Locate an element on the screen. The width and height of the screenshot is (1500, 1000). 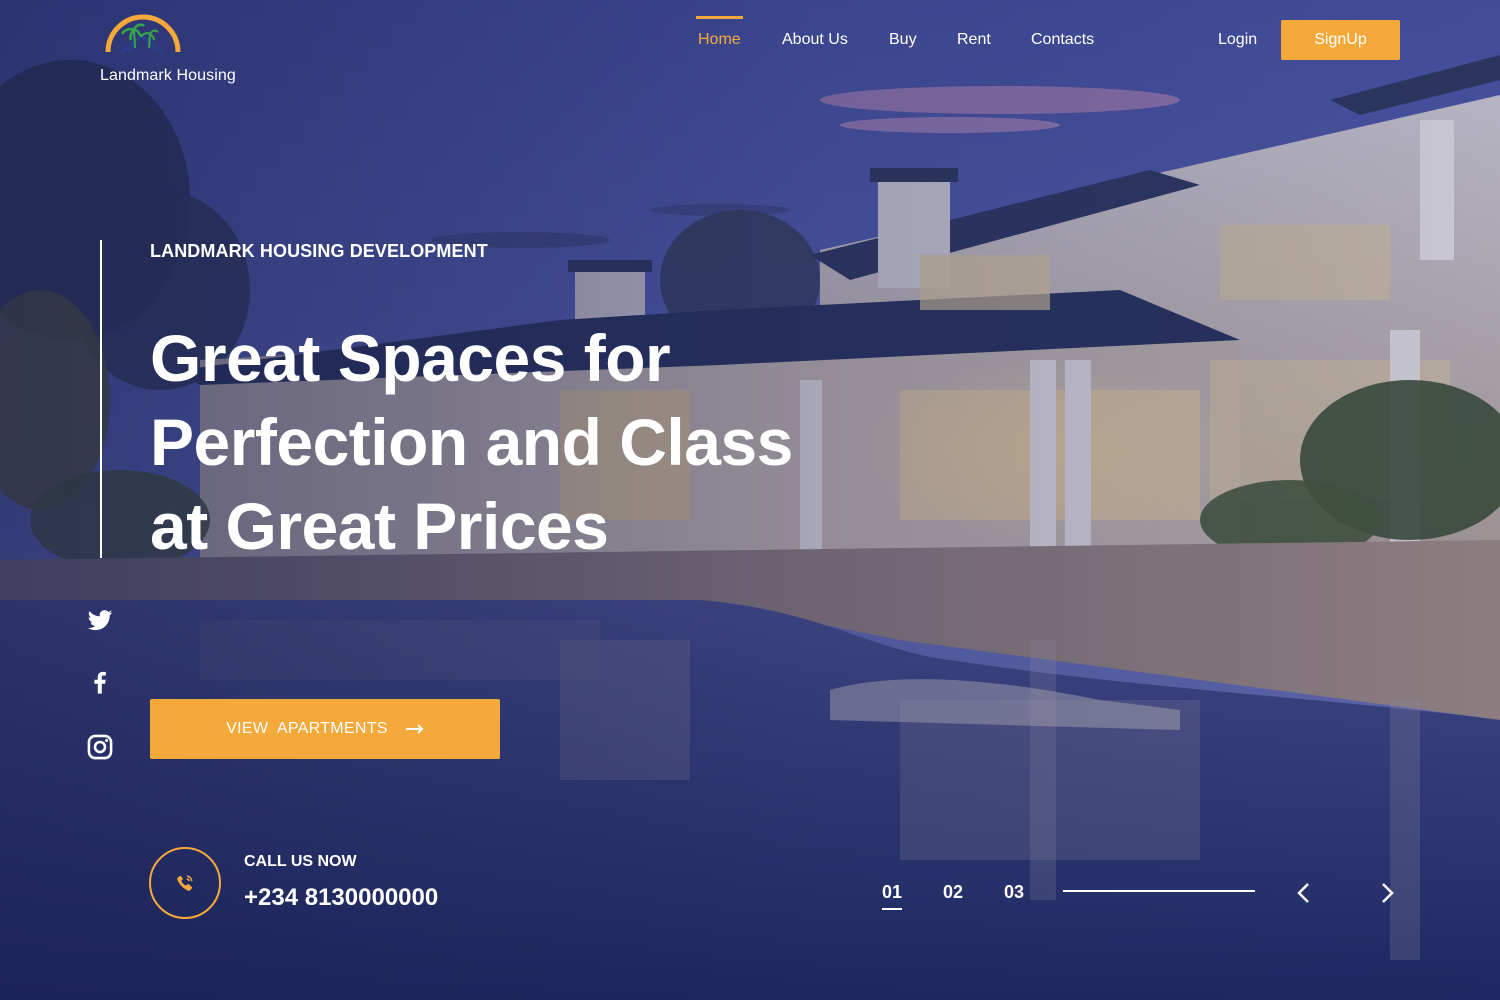
brand-logo: Landmark Housing is located at coordinates (175, 48).